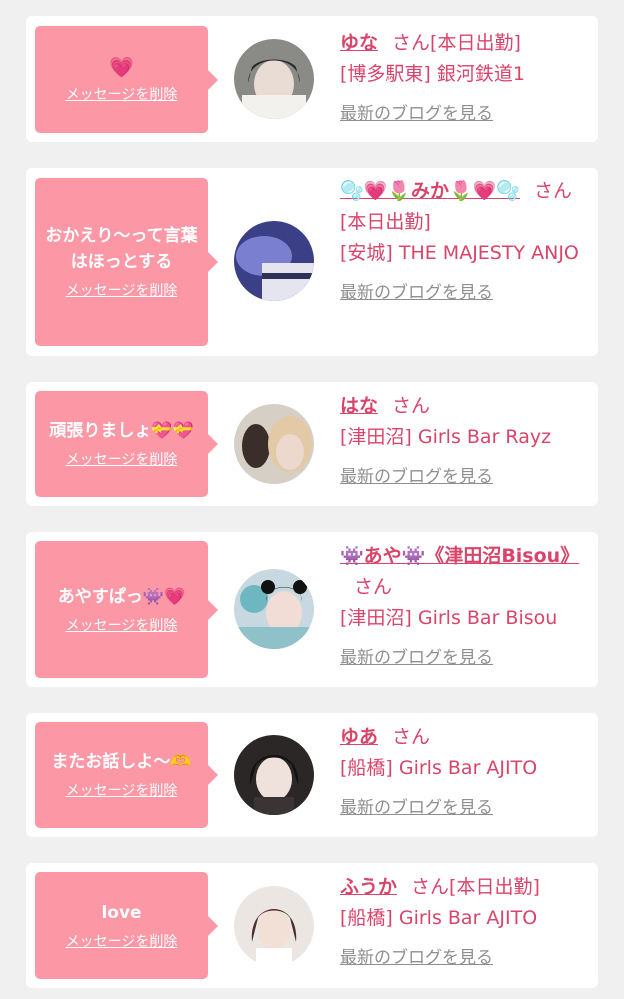 The width and height of the screenshot is (624, 999). What do you see at coordinates (359, 737) in the screenshot?
I see `cast-name-link: ゆあ` at bounding box center [359, 737].